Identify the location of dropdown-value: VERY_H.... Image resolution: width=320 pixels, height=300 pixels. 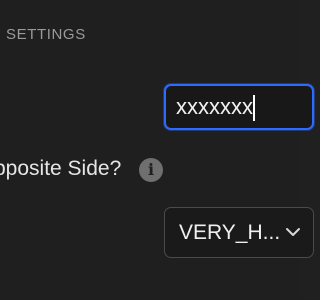
(230, 232).